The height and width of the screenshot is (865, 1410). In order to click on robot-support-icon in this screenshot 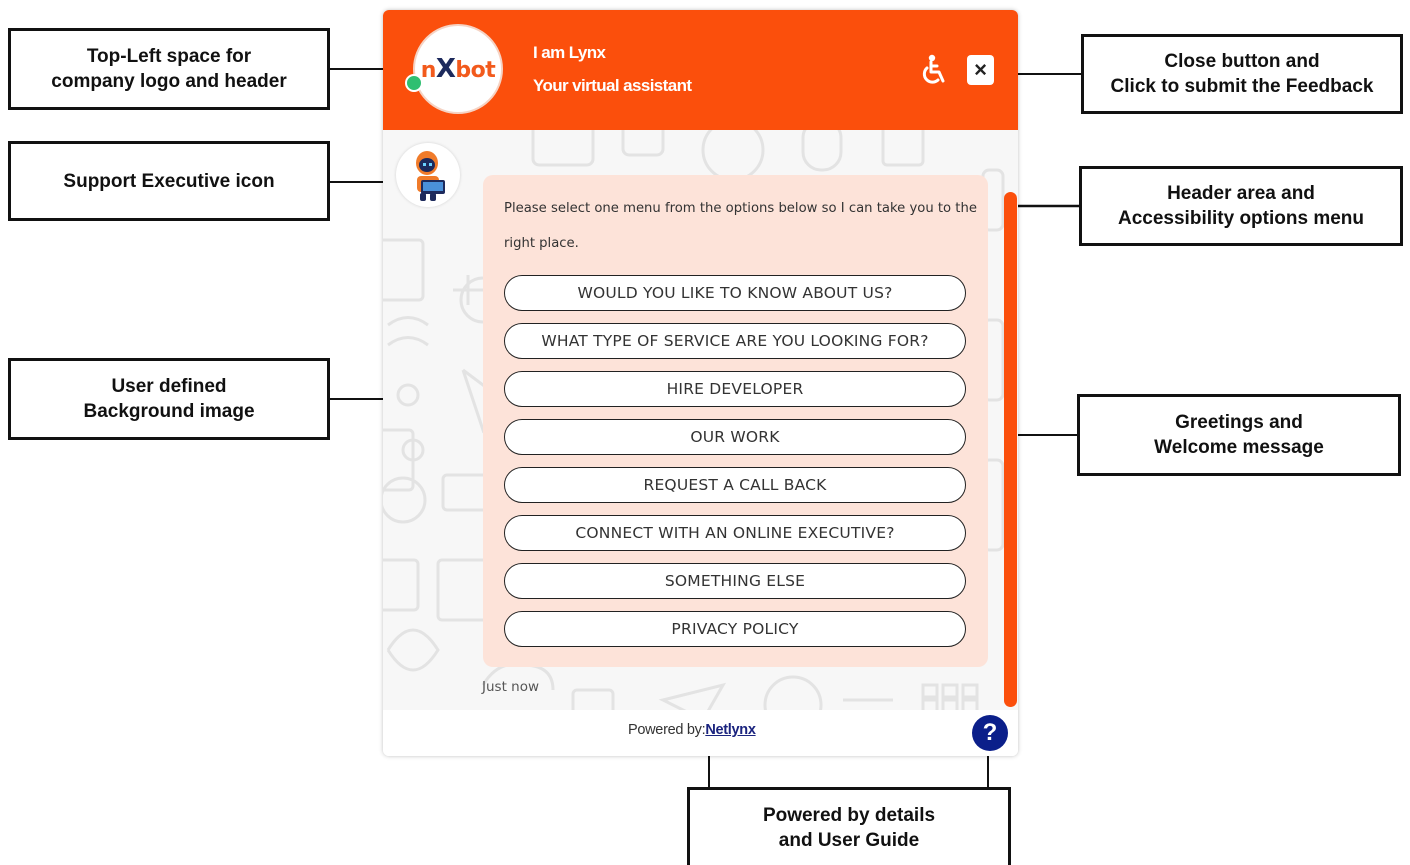, I will do `click(428, 175)`.